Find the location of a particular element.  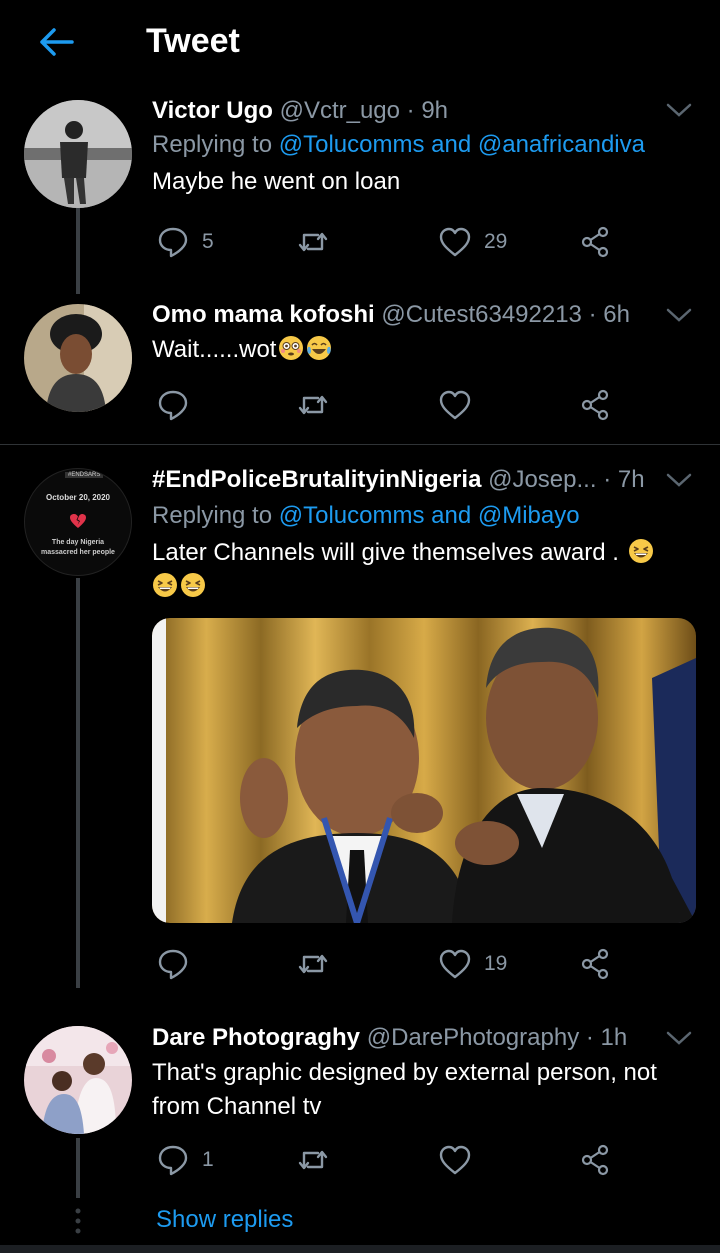

like-button: 29 is located at coordinates (472, 242).